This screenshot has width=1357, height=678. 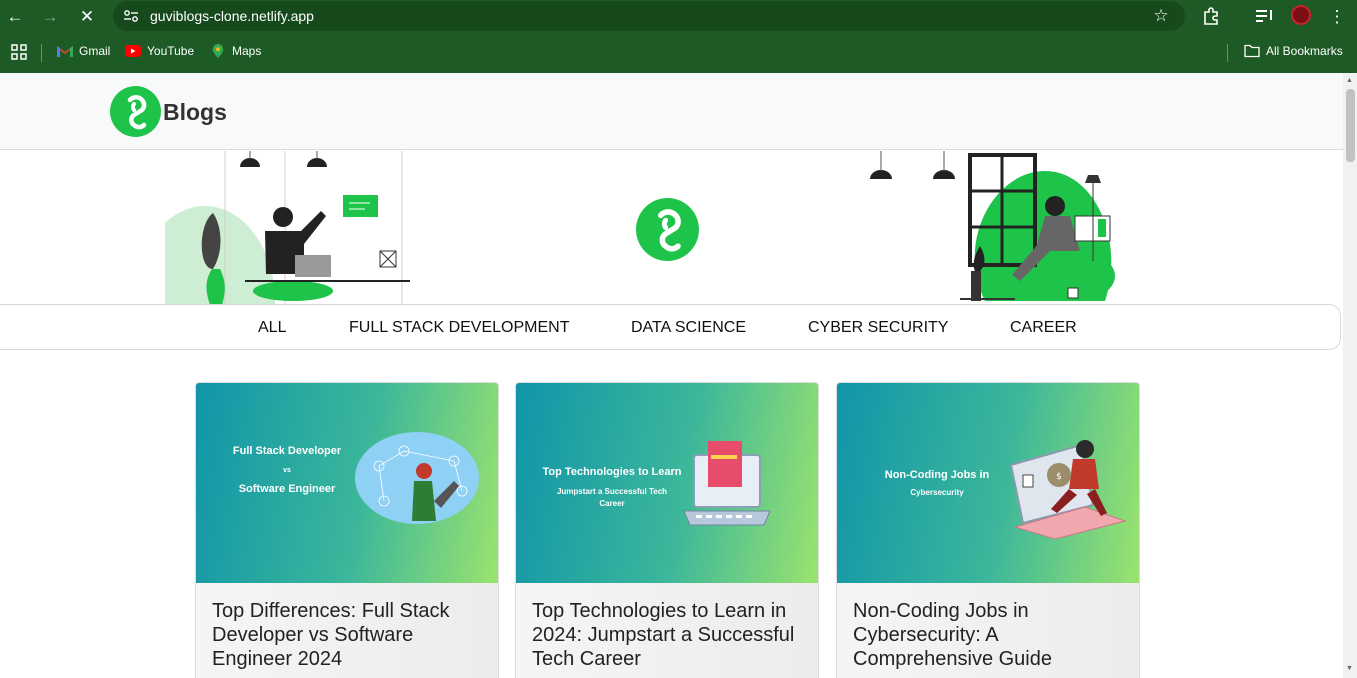 What do you see at coordinates (988, 483) in the screenshot?
I see `blog-card-image: Non-Coding Jobs in Cybersecurity $` at bounding box center [988, 483].